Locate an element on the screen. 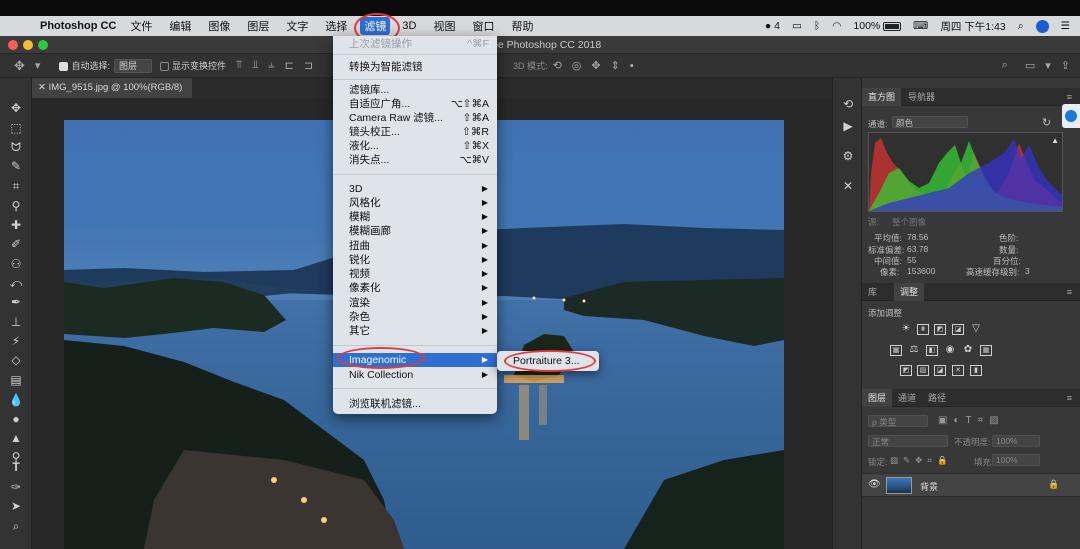 This screenshot has height=549, width=1080. menu-item-blur-gallery: 模糊画廊 ▶ is located at coordinates (415, 231).